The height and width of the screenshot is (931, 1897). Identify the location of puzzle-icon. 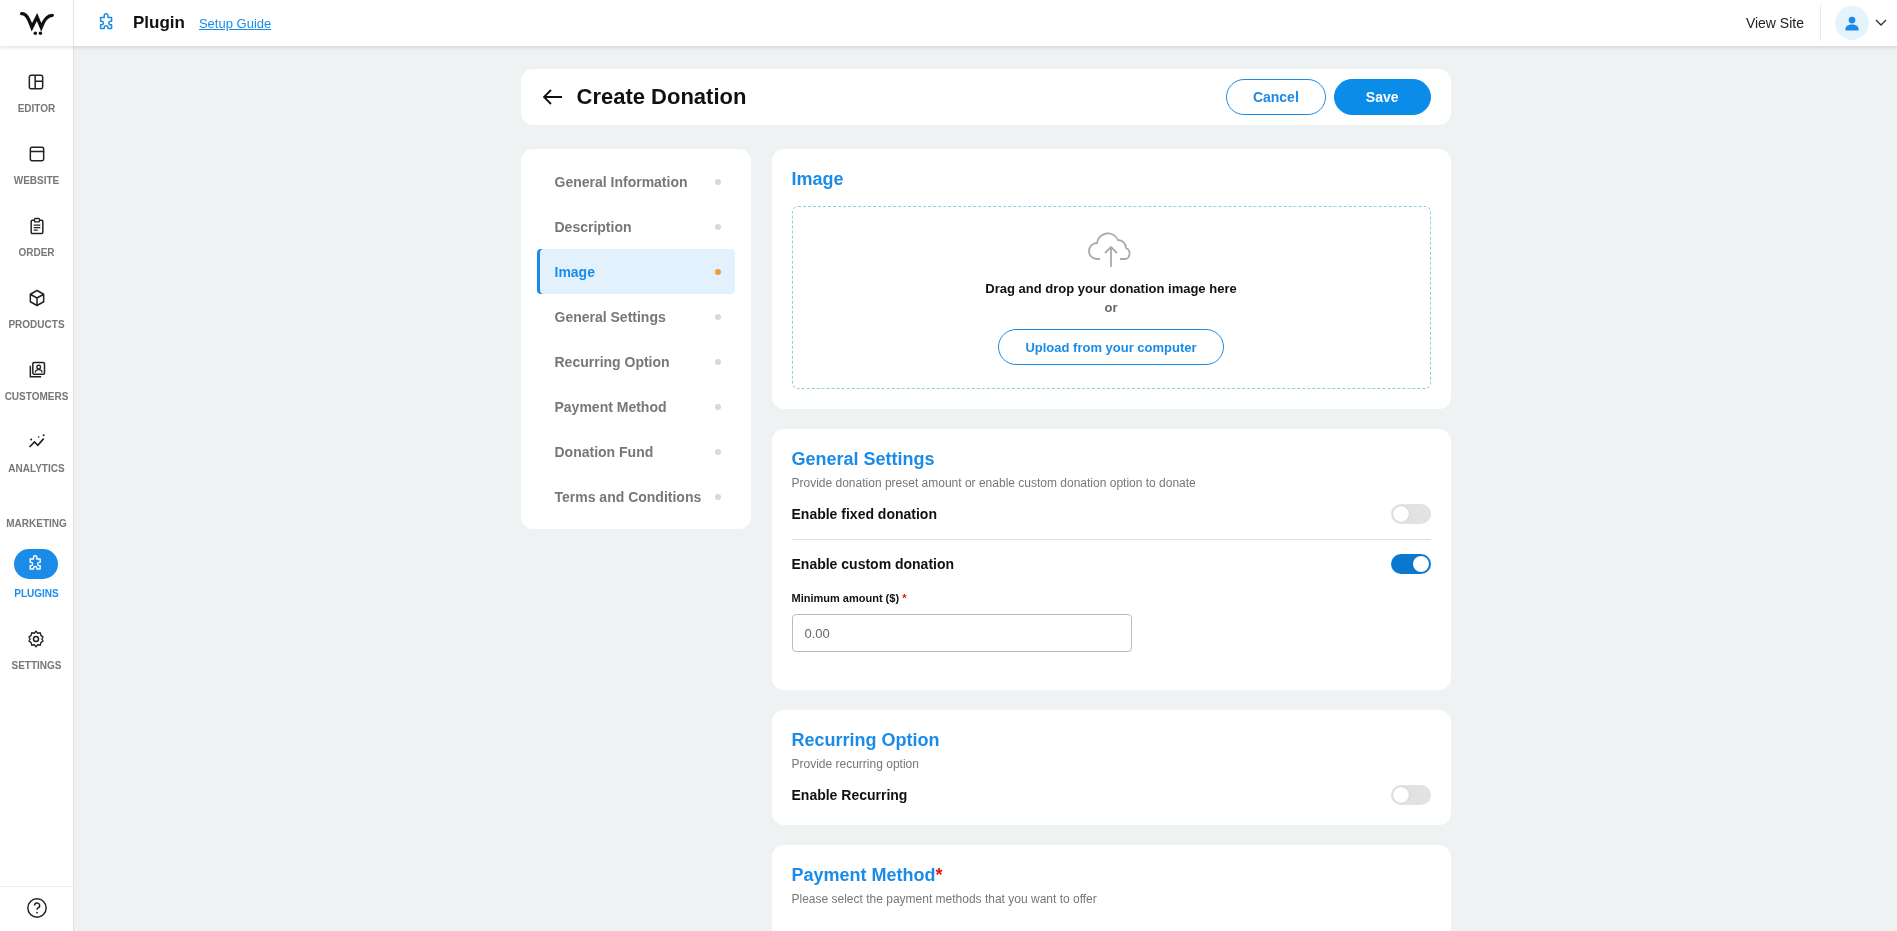
(36, 564).